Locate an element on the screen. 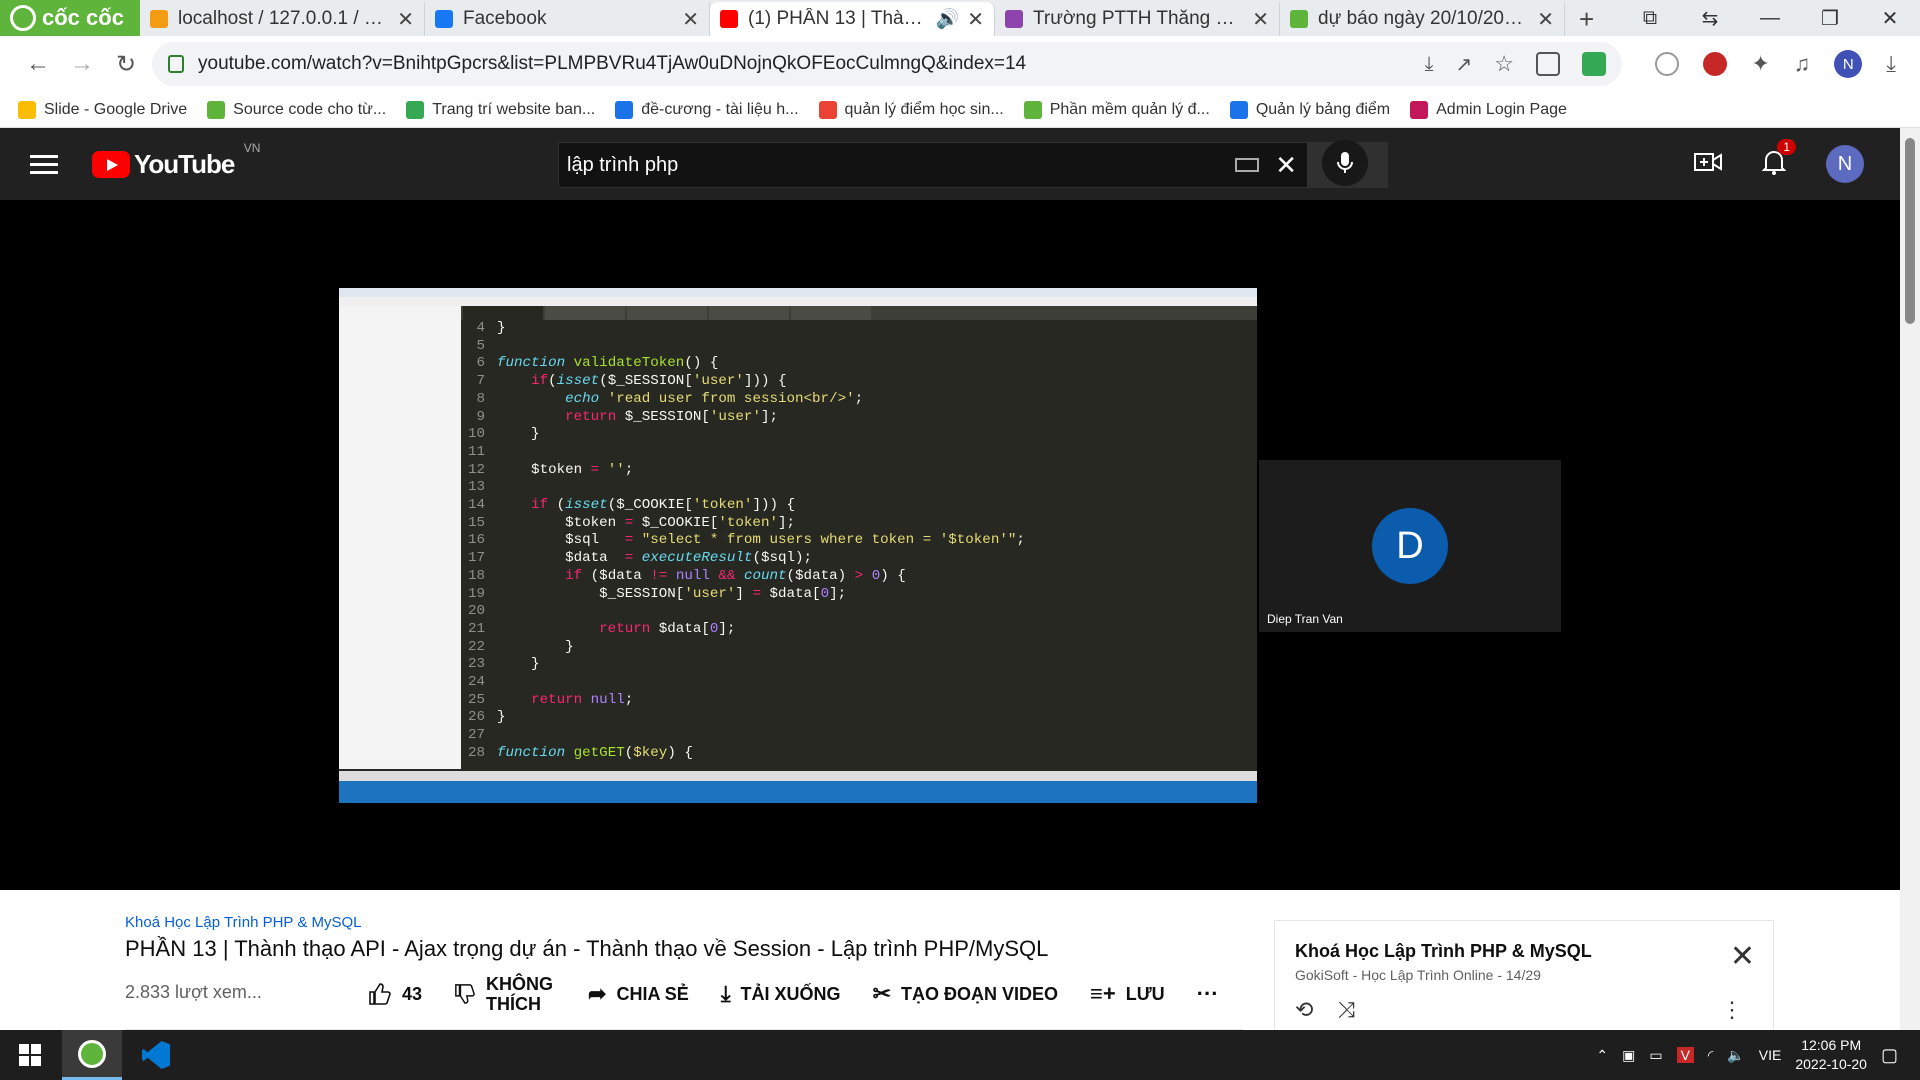 This screenshot has height=1080, width=1920. bookmark-item: Admin Login Page is located at coordinates (1488, 109).